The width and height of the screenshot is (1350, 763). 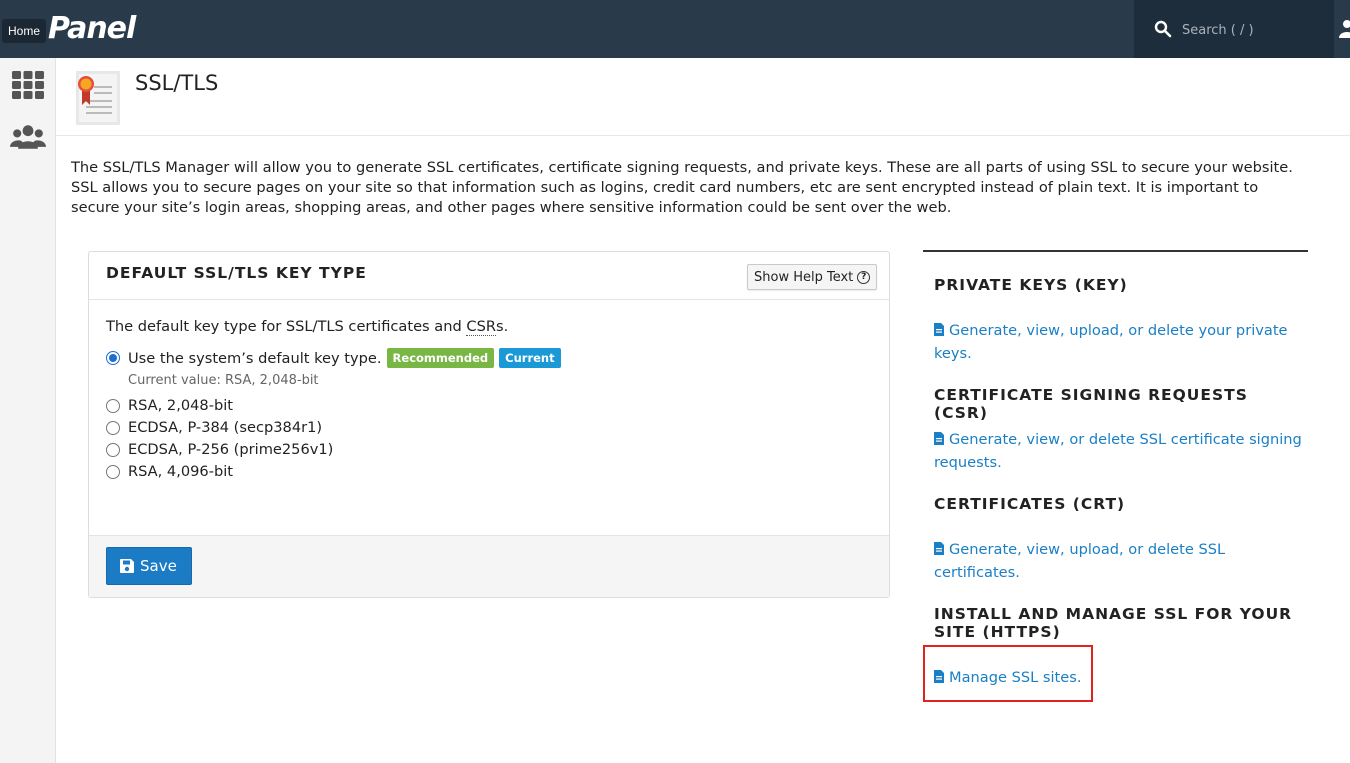 What do you see at coordinates (28, 410) in the screenshot?
I see `sidebar` at bounding box center [28, 410].